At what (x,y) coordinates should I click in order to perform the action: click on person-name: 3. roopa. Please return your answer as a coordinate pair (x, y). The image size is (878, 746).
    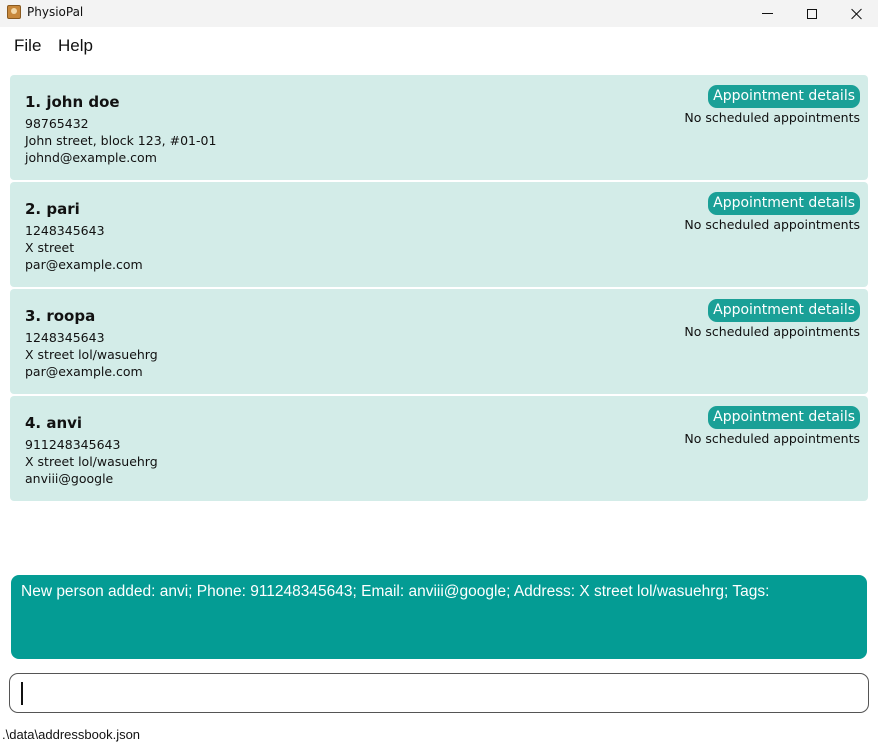
    Looking at the image, I should click on (60, 316).